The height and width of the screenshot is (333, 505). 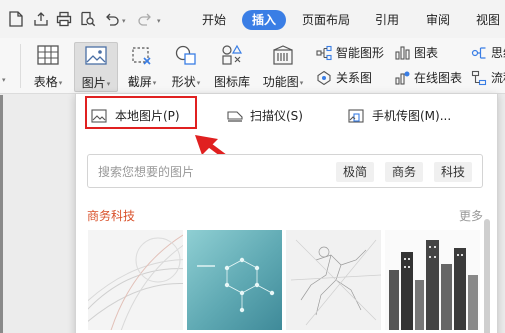 What do you see at coordinates (232, 67) in the screenshot?
I see `icon-library-button: 图标库` at bounding box center [232, 67].